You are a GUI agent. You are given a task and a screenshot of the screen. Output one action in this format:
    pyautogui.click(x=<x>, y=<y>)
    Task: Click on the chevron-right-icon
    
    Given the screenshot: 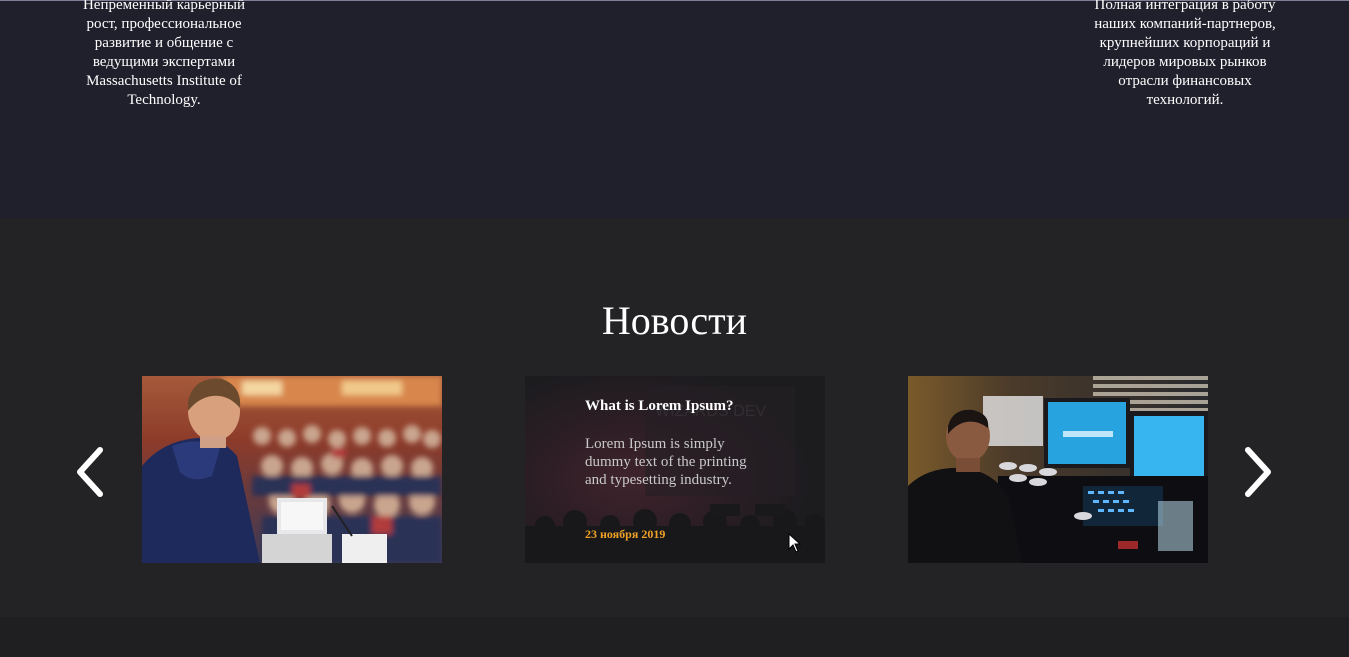 What is the action you would take?
    pyautogui.click(x=1258, y=472)
    